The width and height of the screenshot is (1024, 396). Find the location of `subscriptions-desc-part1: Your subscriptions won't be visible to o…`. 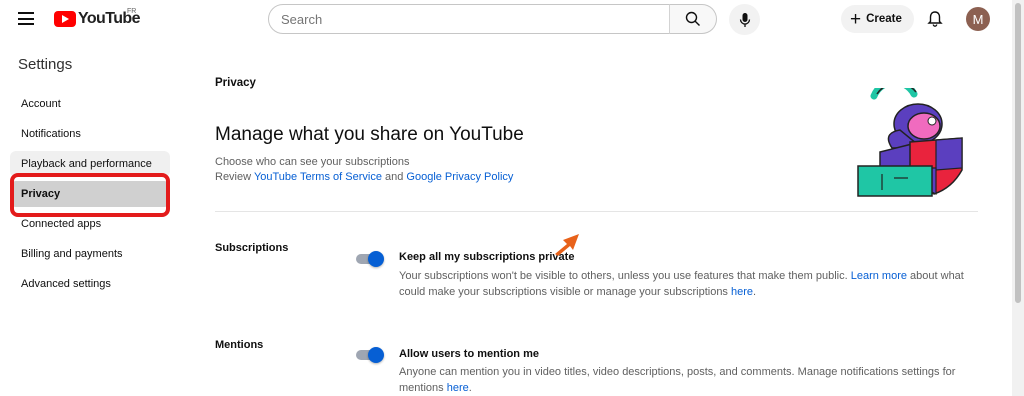

subscriptions-desc-part1: Your subscriptions won't be visible to o… is located at coordinates (625, 276).